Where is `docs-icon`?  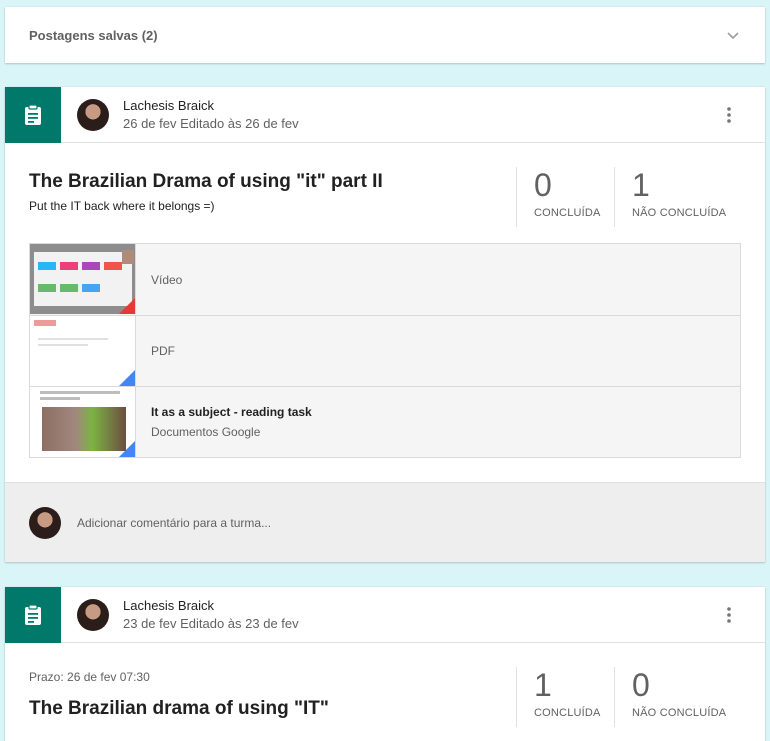 docs-icon is located at coordinates (127, 449).